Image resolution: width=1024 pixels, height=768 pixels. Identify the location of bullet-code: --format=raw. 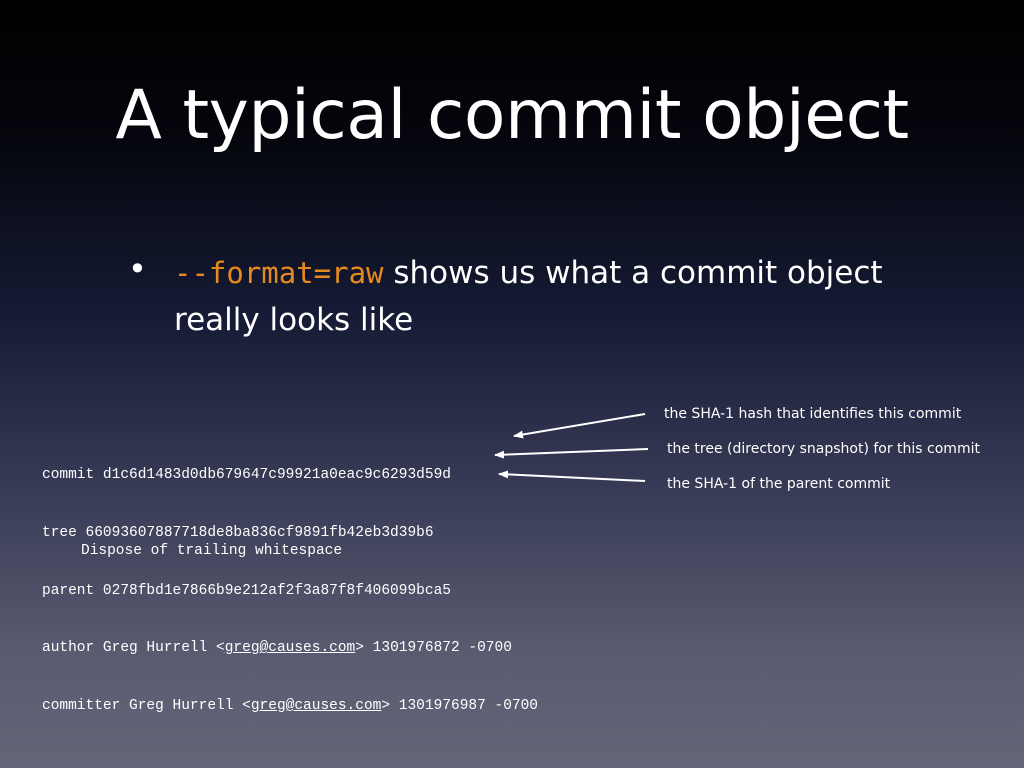
(279, 273).